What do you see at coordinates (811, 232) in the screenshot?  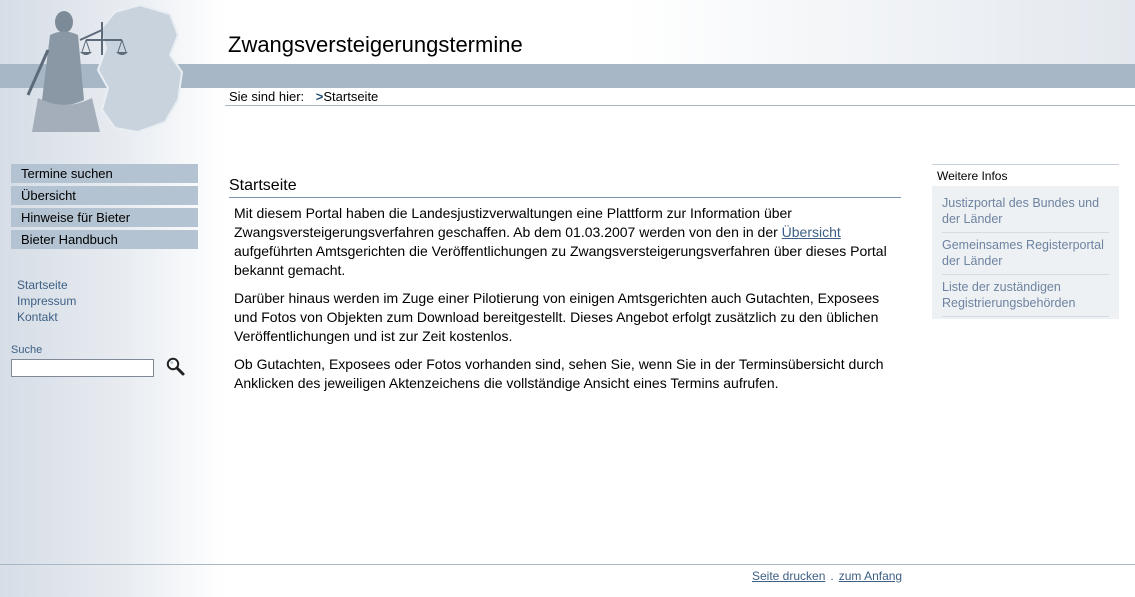 I see `uebersicht-link: Übersicht` at bounding box center [811, 232].